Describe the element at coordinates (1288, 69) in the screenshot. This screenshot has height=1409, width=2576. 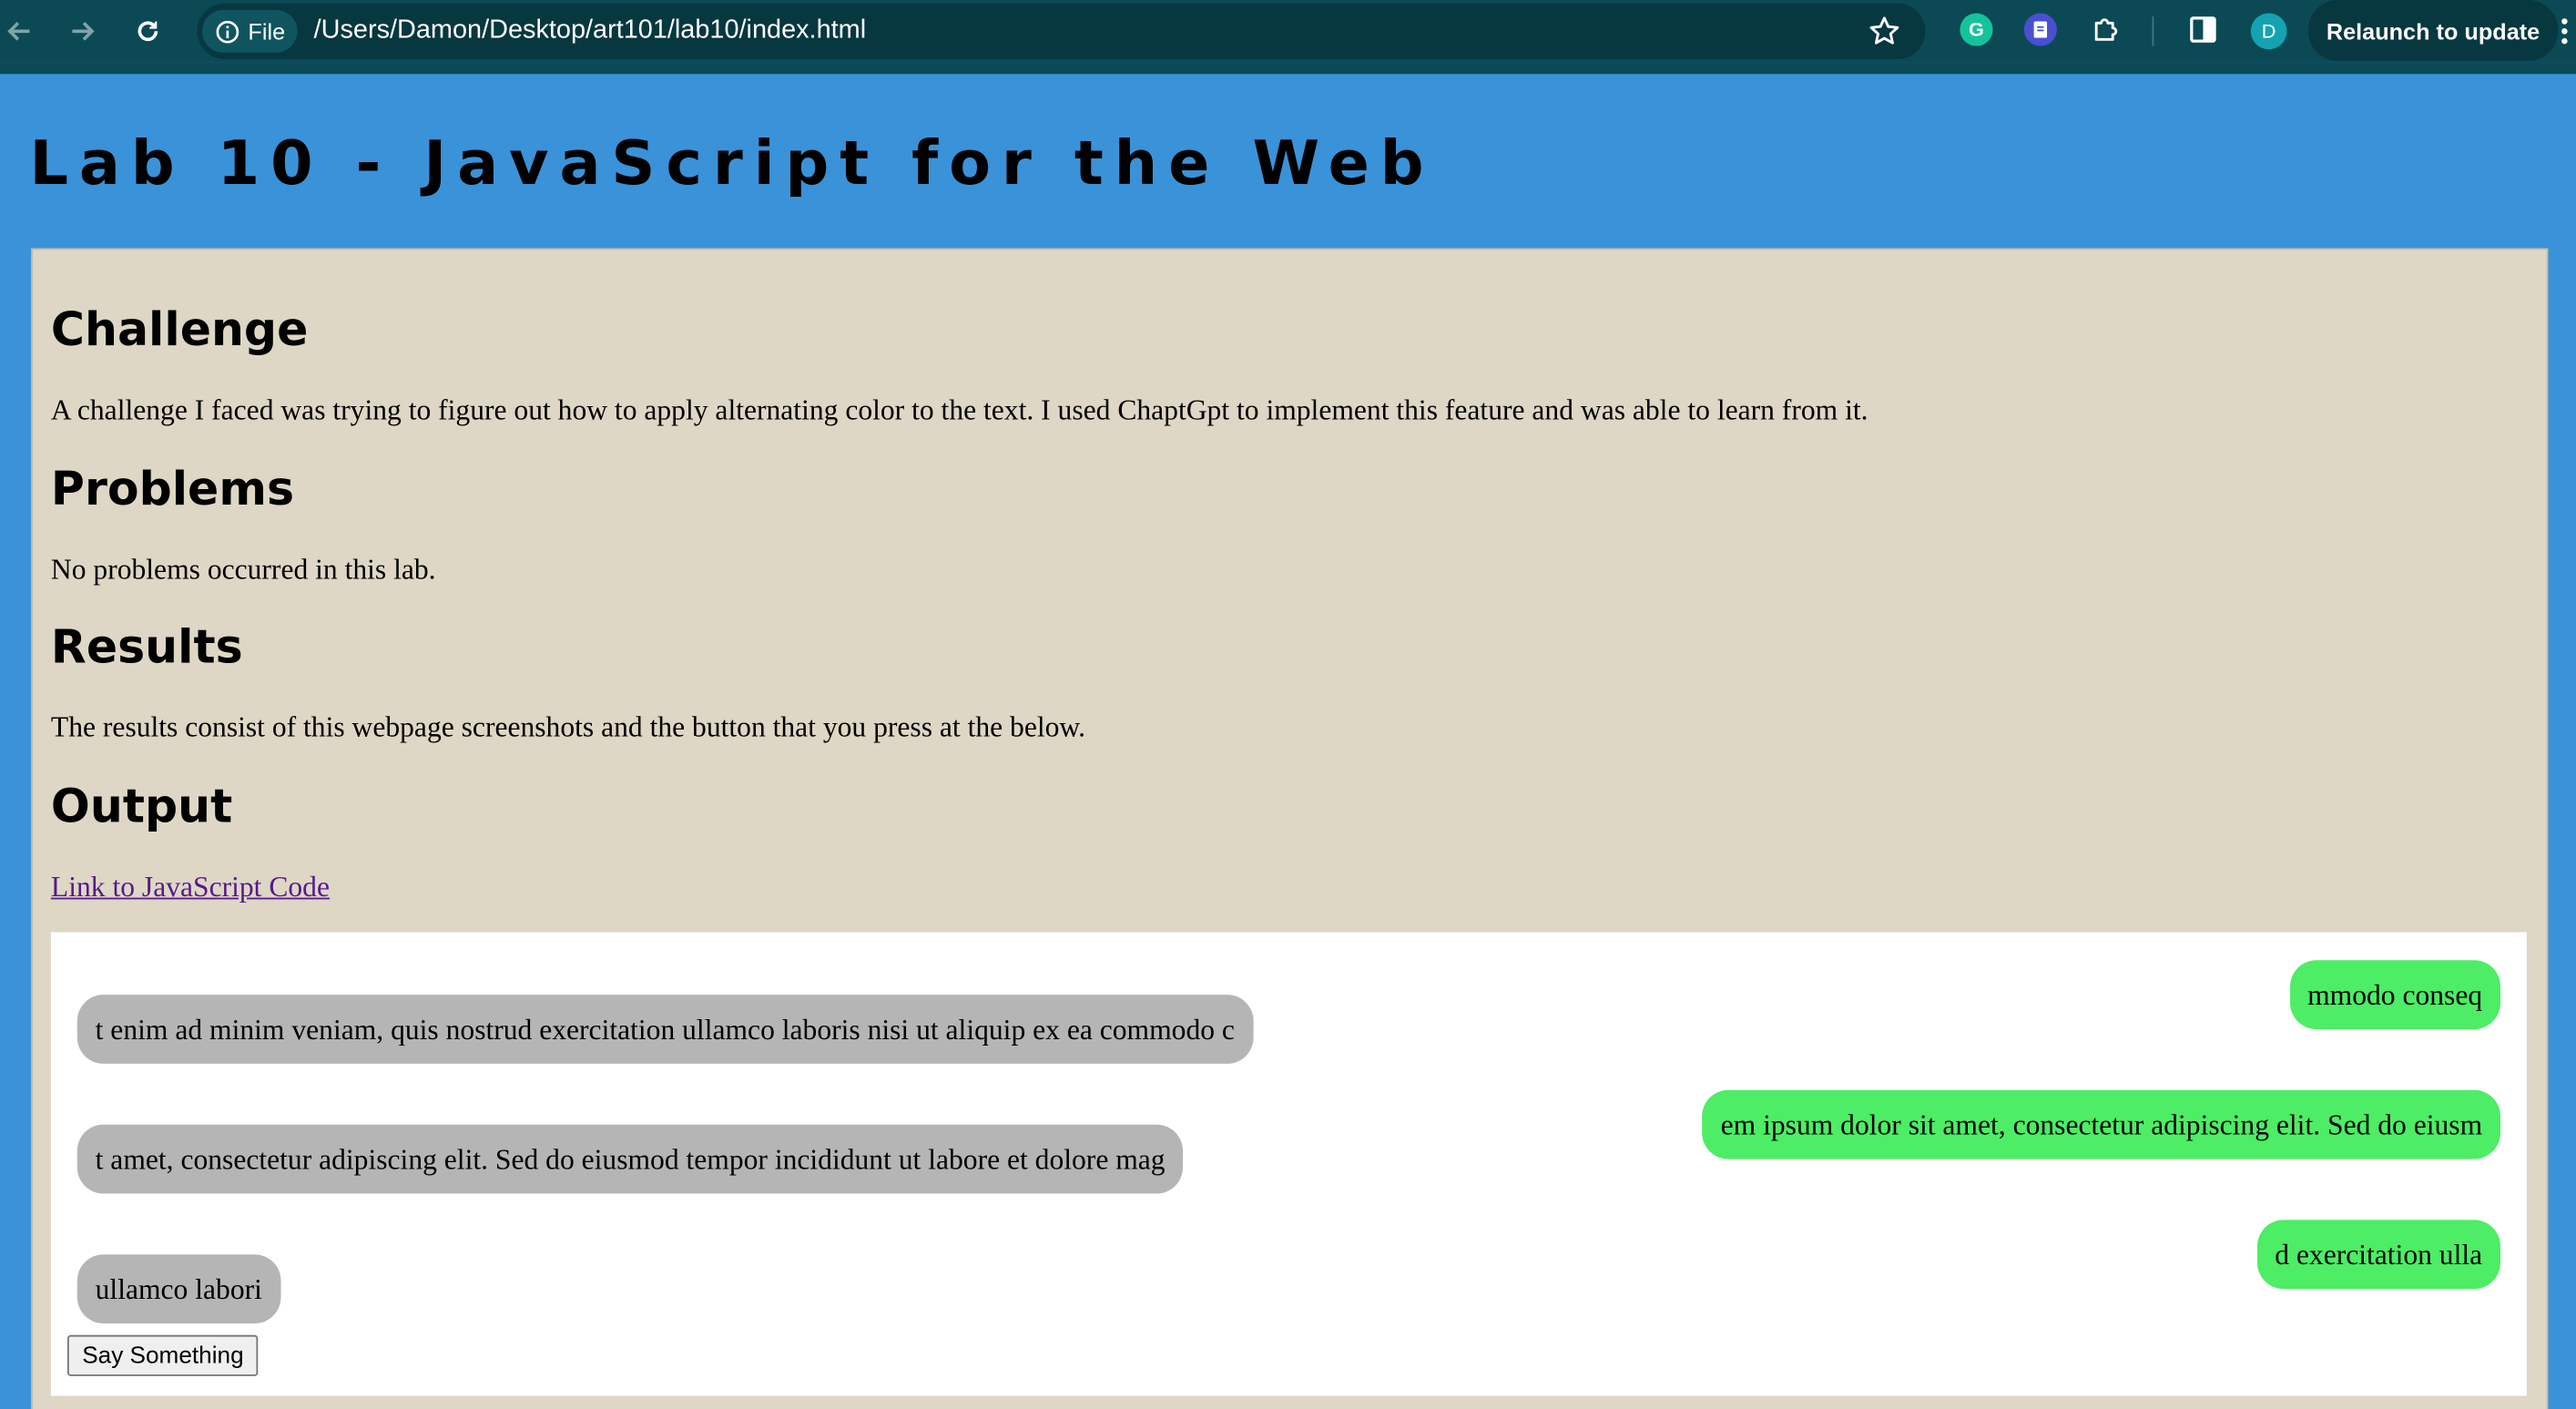
I see `toolbar-bottom-strip` at that location.